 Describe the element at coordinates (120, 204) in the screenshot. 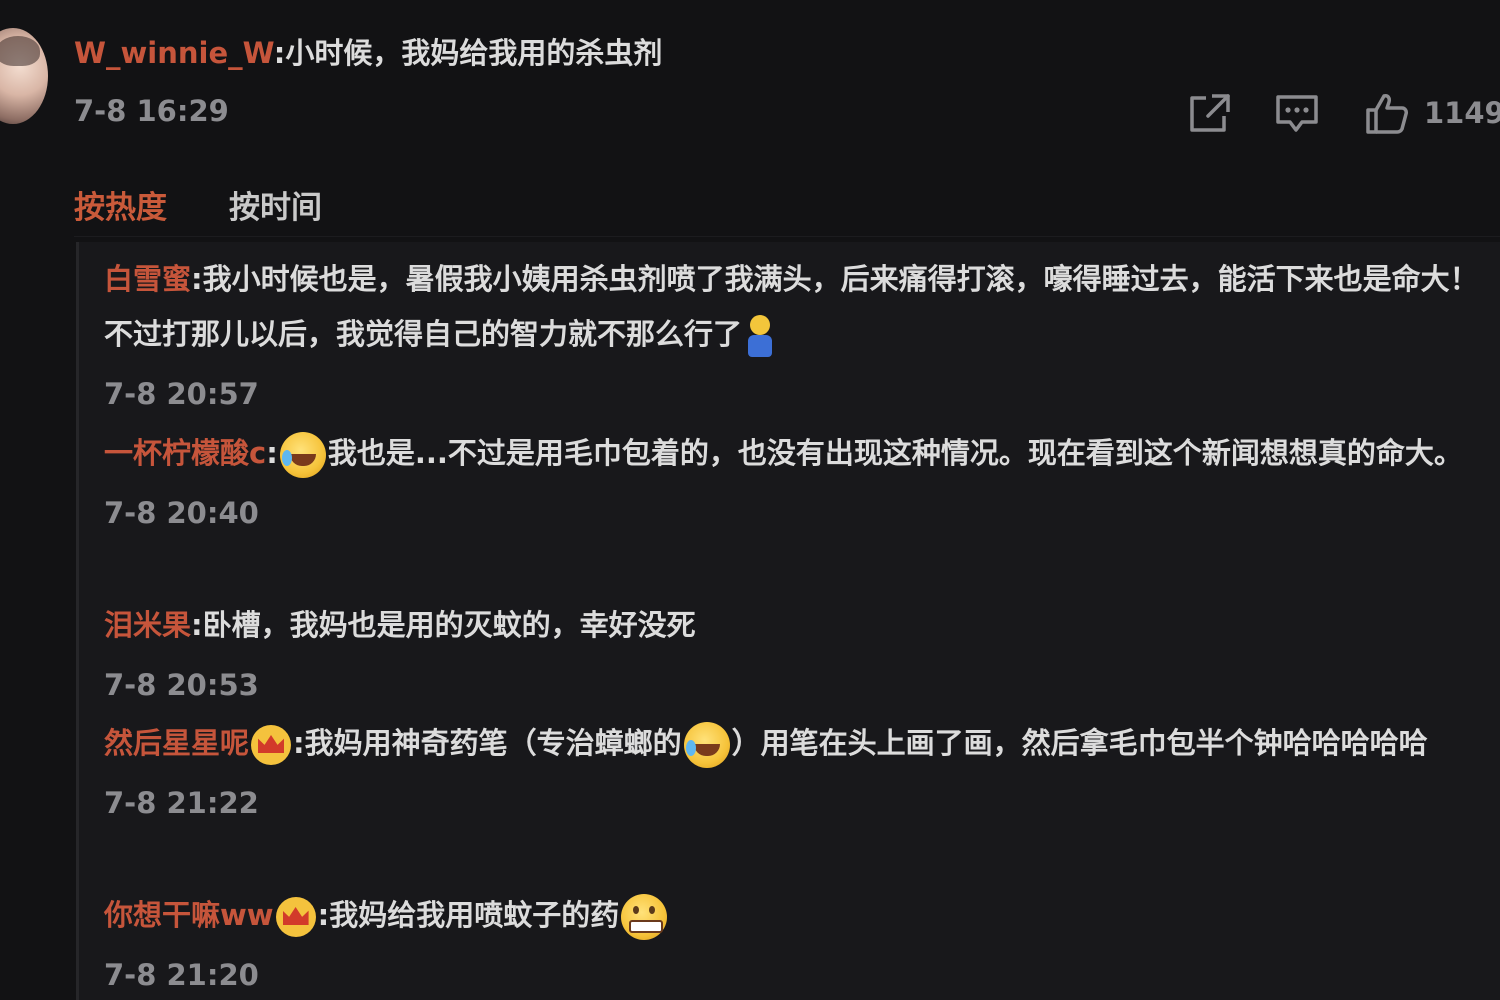

I see `tab-sort-by-hot: 按热度` at that location.